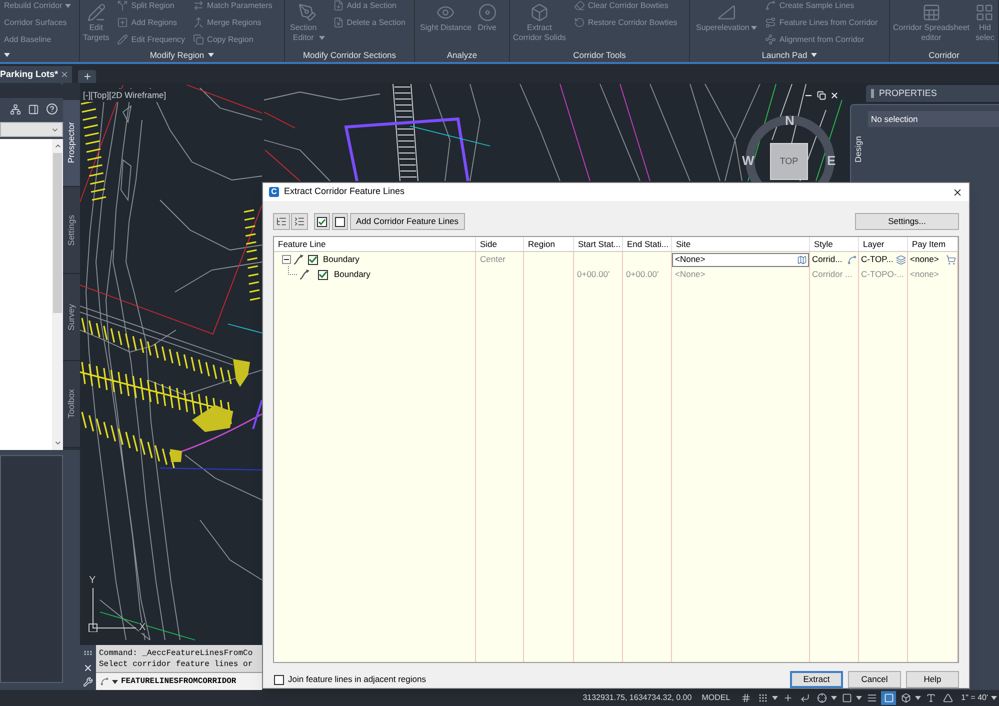  I want to click on ribbon-button: Merge Regions, so click(232, 22).